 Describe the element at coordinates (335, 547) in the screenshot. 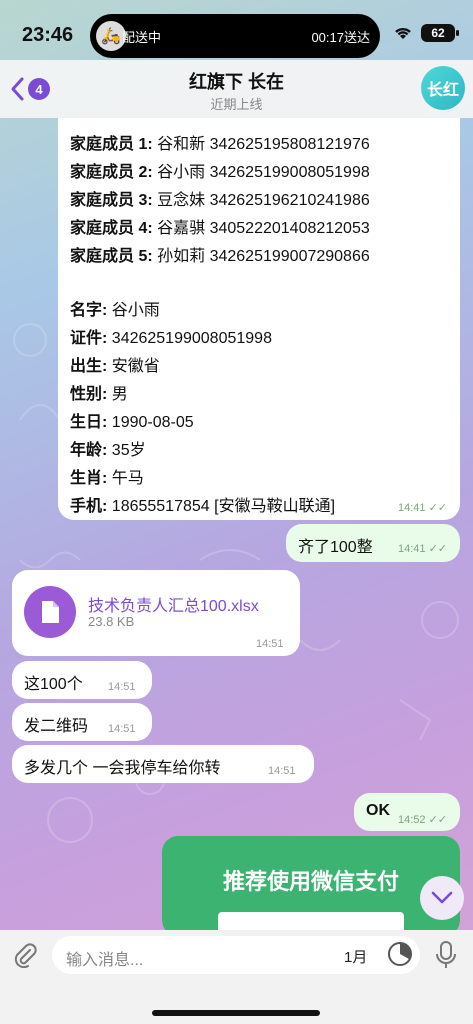

I see `message-text: 齐了100整` at that location.